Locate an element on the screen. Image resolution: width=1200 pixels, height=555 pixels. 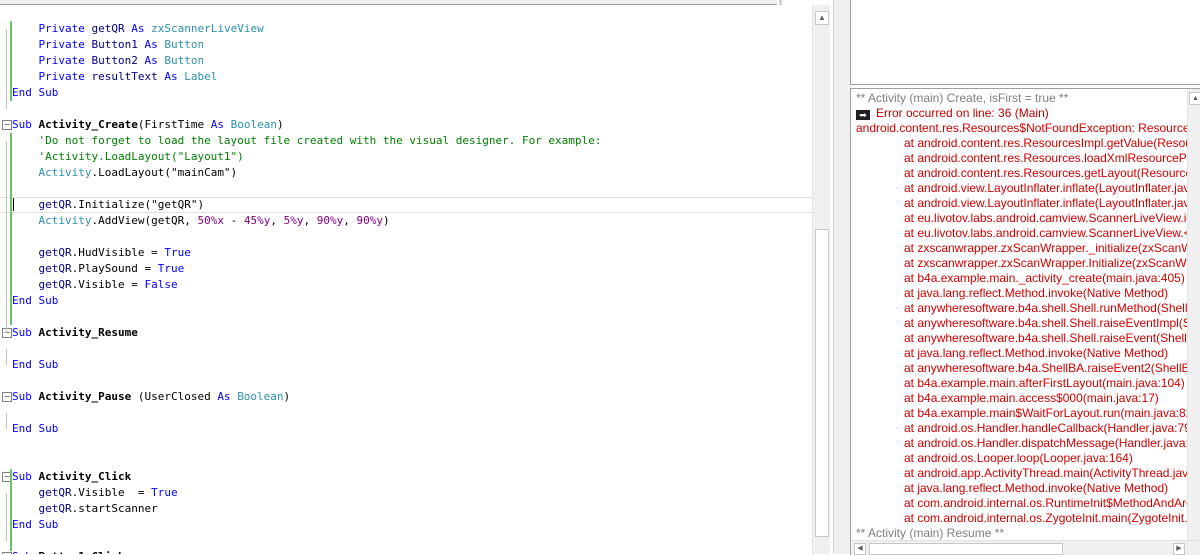
editor-vertical-scrollbar: ▲ is located at coordinates (821, 279).